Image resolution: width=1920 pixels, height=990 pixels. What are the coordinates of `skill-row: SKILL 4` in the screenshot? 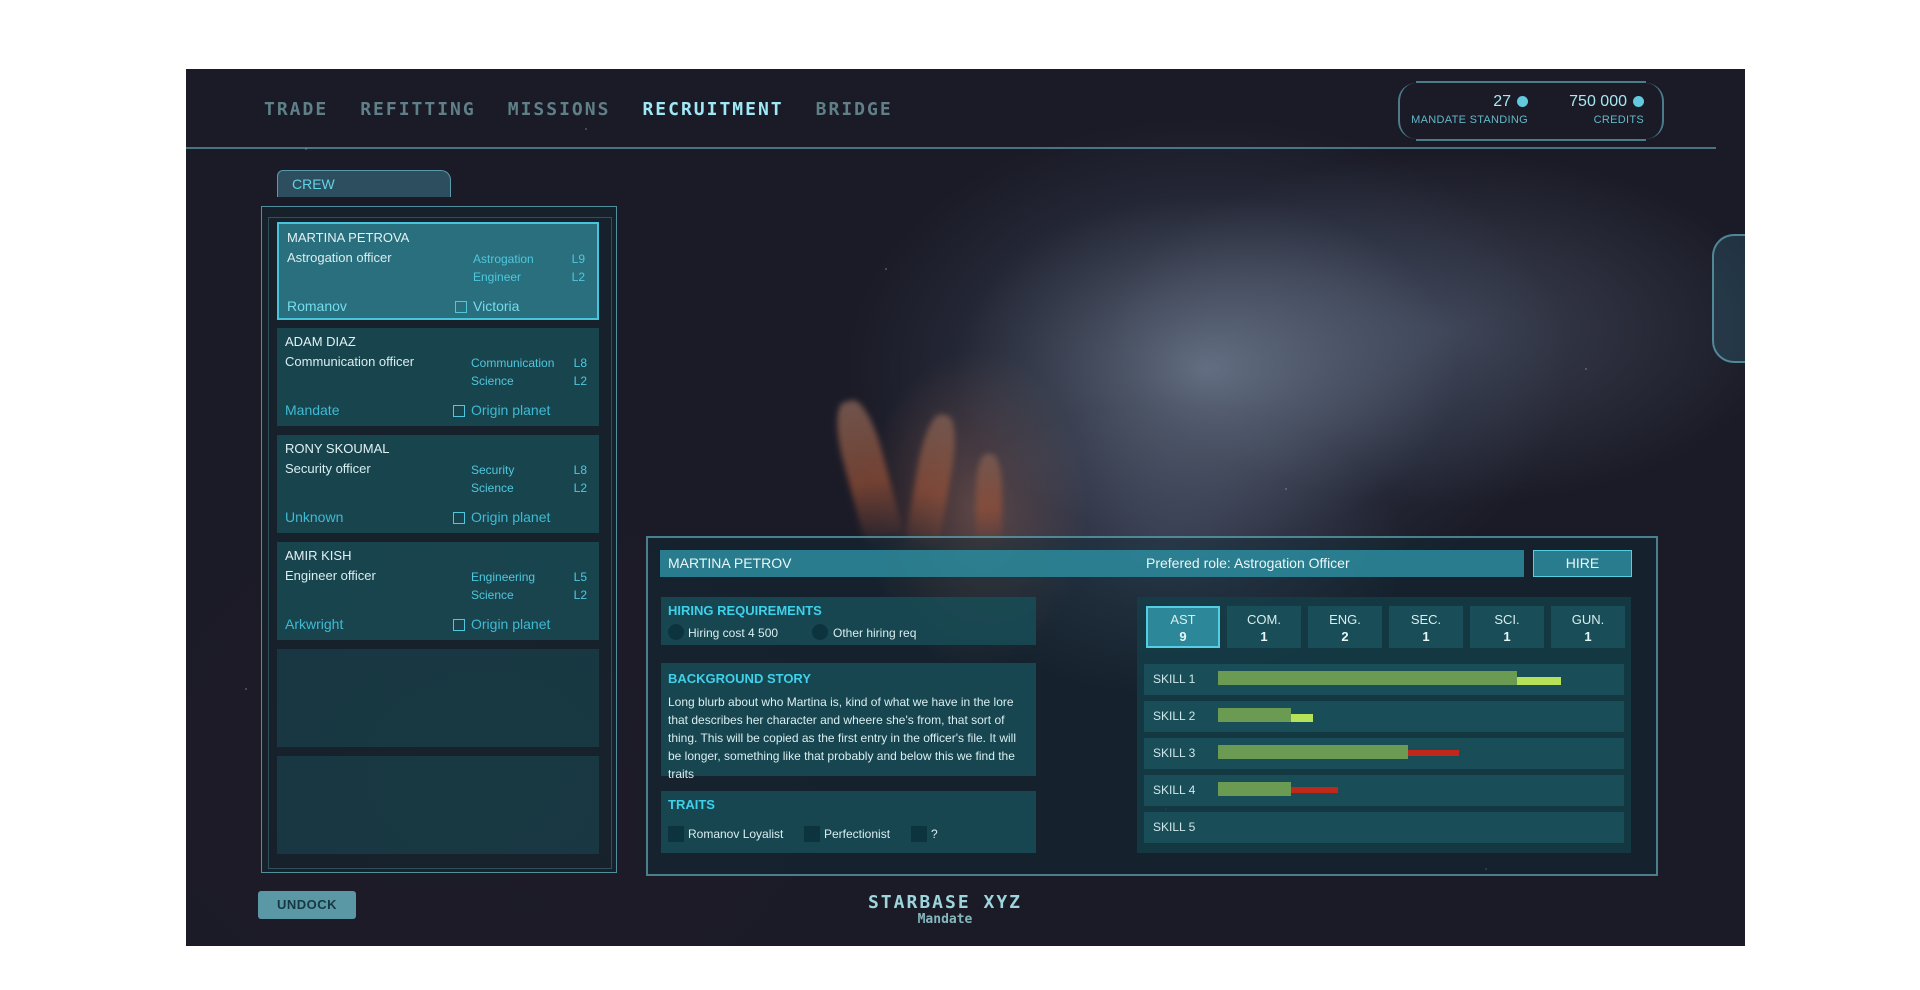 It's located at (1384, 790).